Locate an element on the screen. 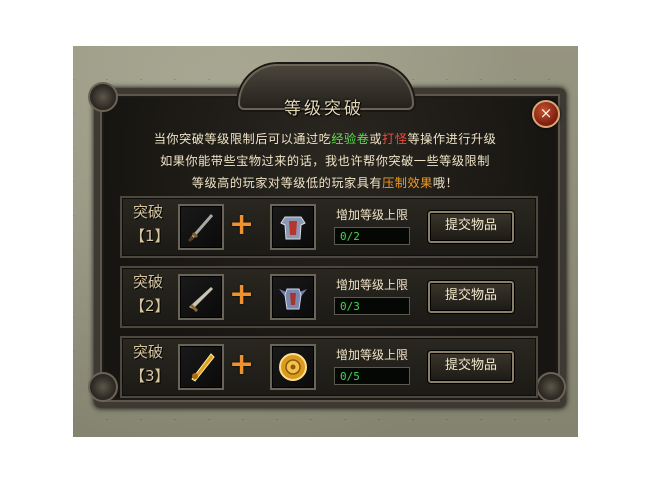 The width and height of the screenshot is (650, 484). intro-text-segment: 哦！ is located at coordinates (445, 183).